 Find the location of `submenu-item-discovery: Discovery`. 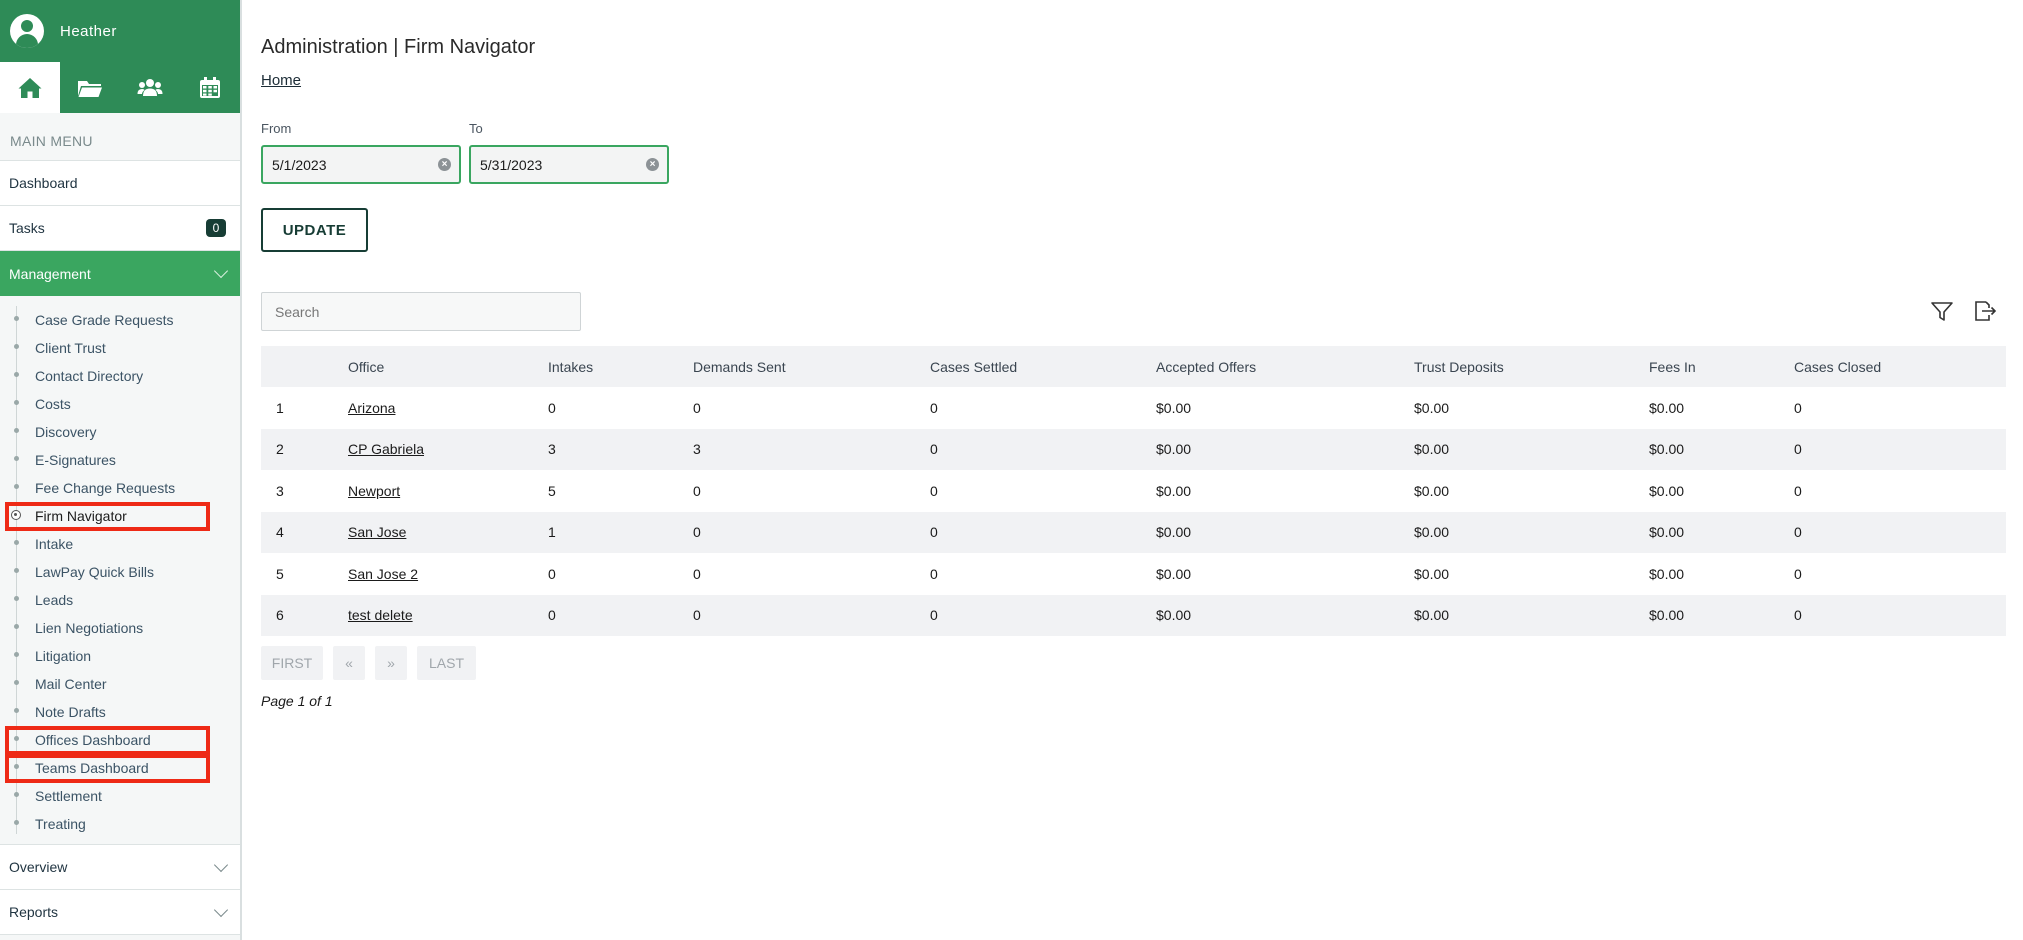

submenu-item-discovery: Discovery is located at coordinates (120, 432).